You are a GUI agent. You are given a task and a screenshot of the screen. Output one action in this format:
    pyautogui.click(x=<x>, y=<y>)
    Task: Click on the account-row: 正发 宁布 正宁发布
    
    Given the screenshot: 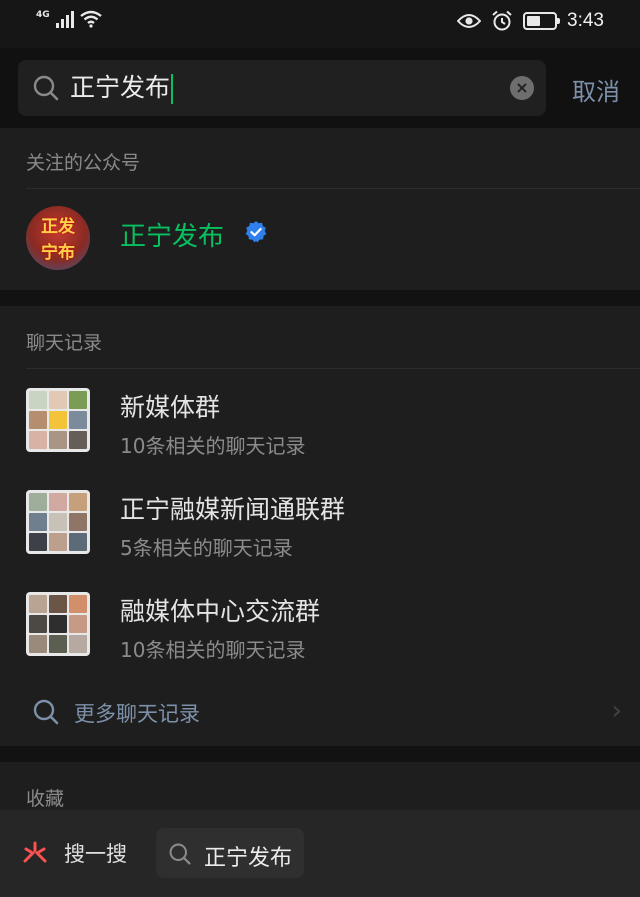 What is the action you would take?
    pyautogui.click(x=320, y=238)
    